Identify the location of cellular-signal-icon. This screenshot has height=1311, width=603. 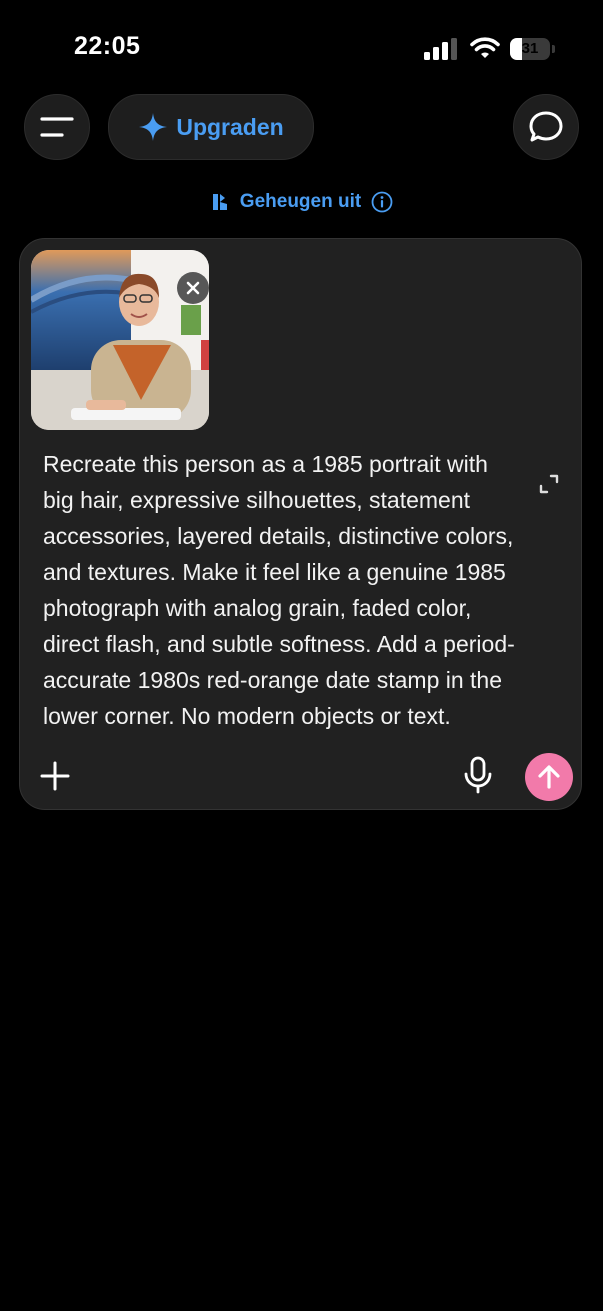
(440, 49).